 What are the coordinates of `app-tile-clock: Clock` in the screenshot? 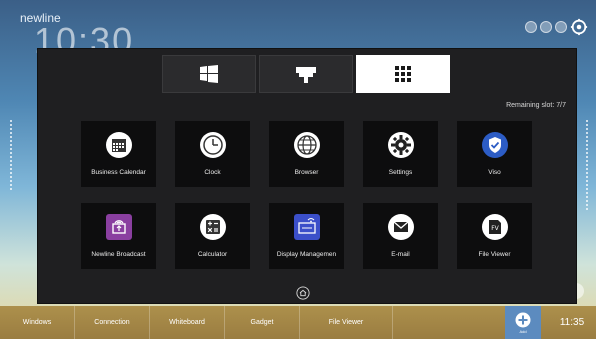 It's located at (212, 154).